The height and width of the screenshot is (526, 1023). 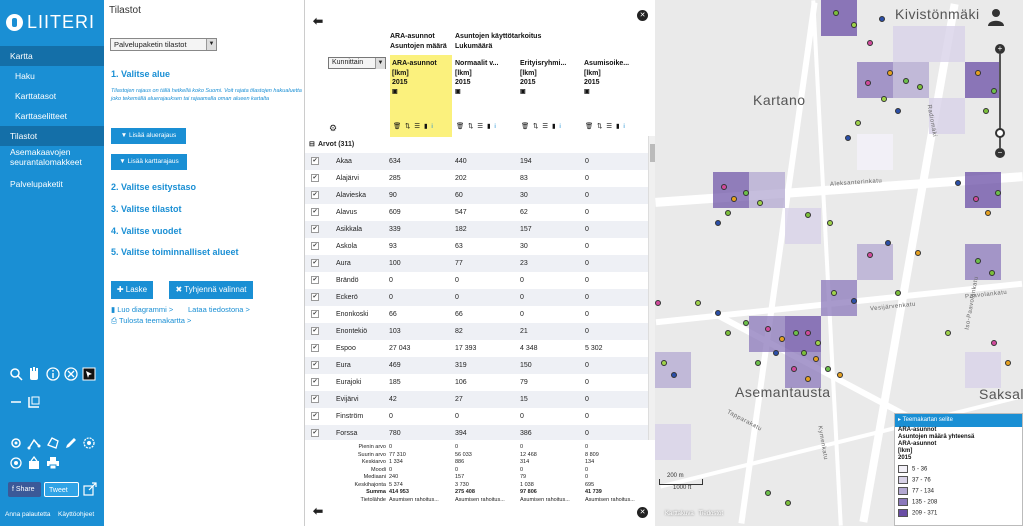 I want to click on column-header-3: Asumisoike... [lkm] 2015 ▣, so click(x=606, y=78).